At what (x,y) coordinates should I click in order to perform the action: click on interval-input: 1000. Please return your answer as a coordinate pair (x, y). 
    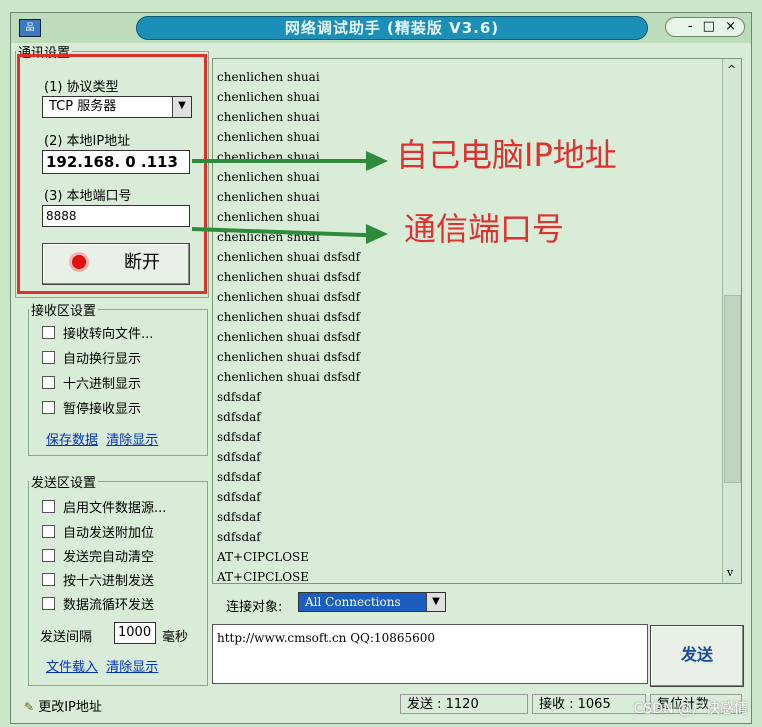
    Looking at the image, I should click on (135, 633).